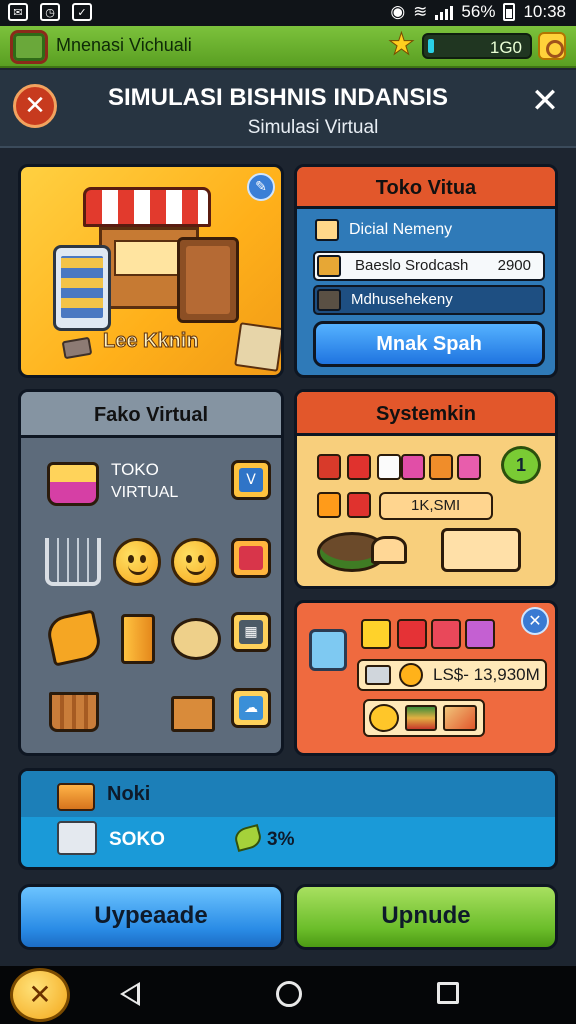  Describe the element at coordinates (261, 187) in the screenshot. I see `wrench-icon: ✎` at that location.